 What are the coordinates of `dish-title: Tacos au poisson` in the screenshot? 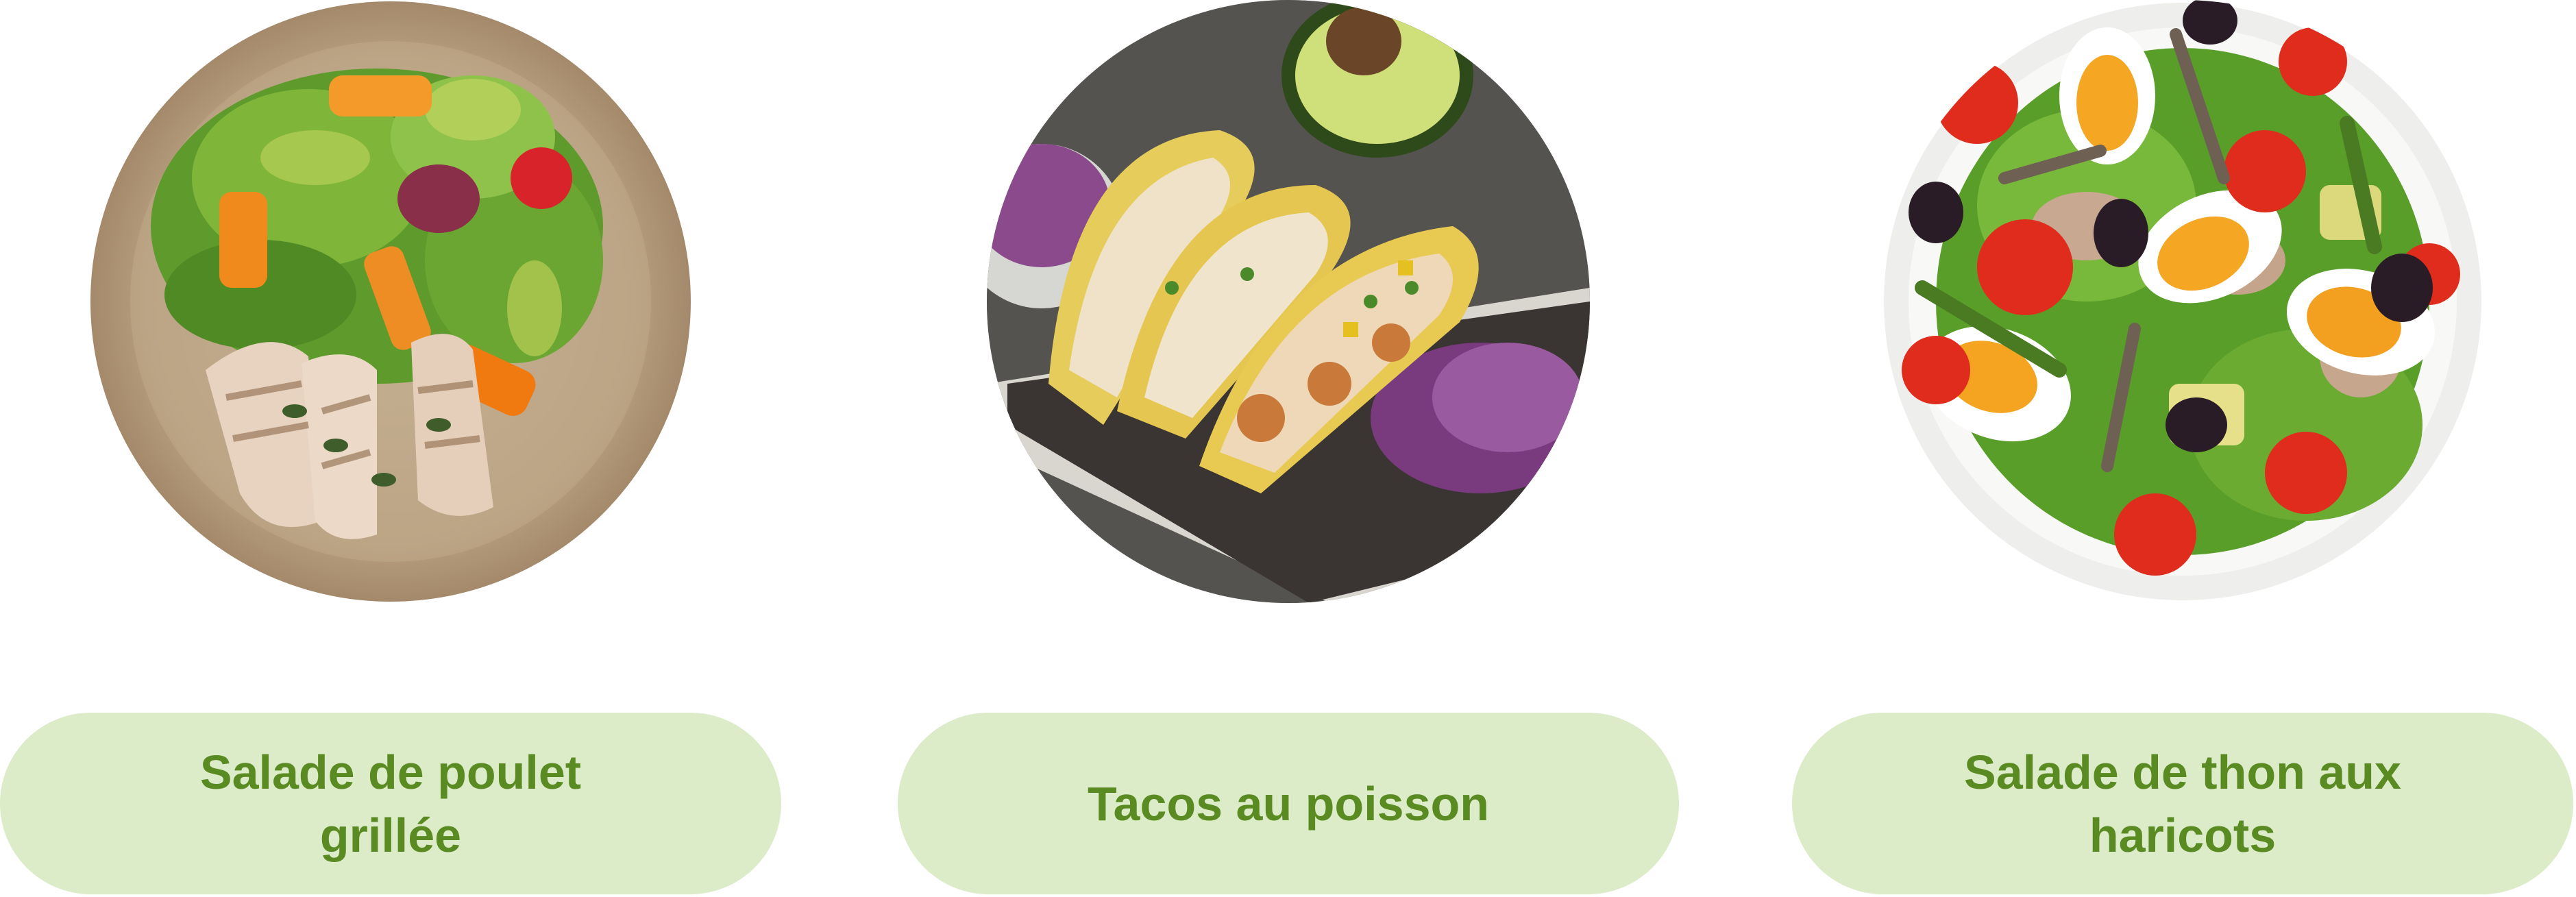 It's located at (1289, 803).